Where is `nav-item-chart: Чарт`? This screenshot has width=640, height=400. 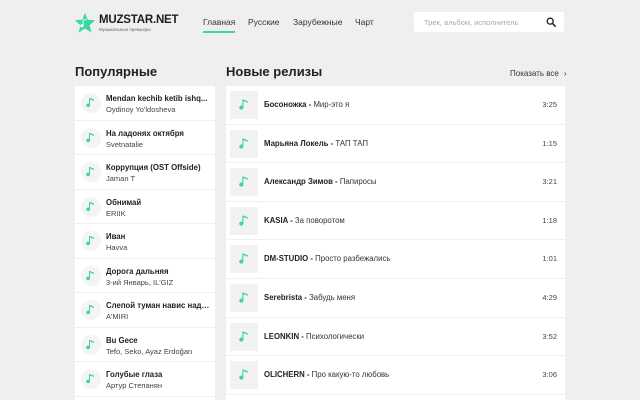
nav-item-chart: Чарт is located at coordinates (364, 25).